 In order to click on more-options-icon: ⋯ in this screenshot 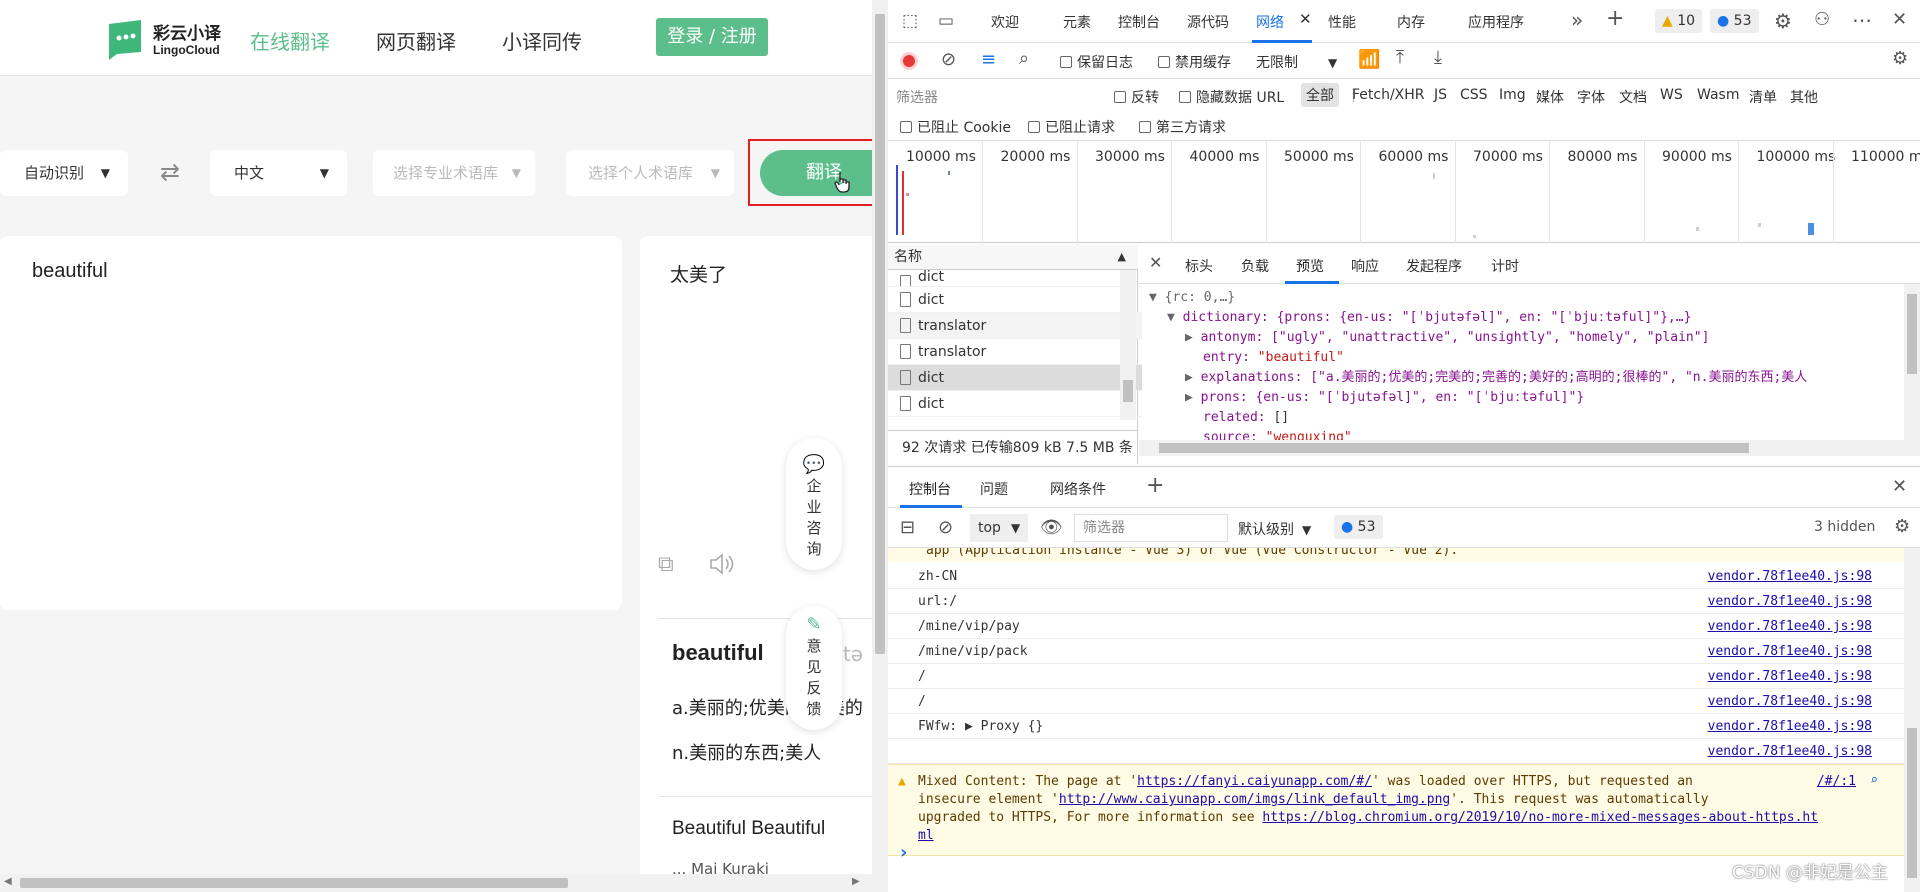, I will do `click(1862, 20)`.